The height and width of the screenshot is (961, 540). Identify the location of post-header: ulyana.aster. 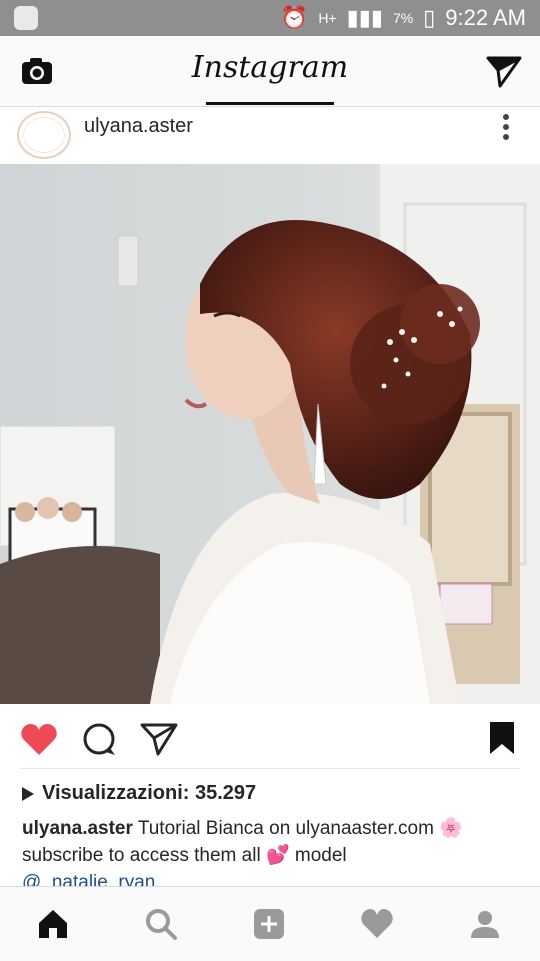
(270, 135).